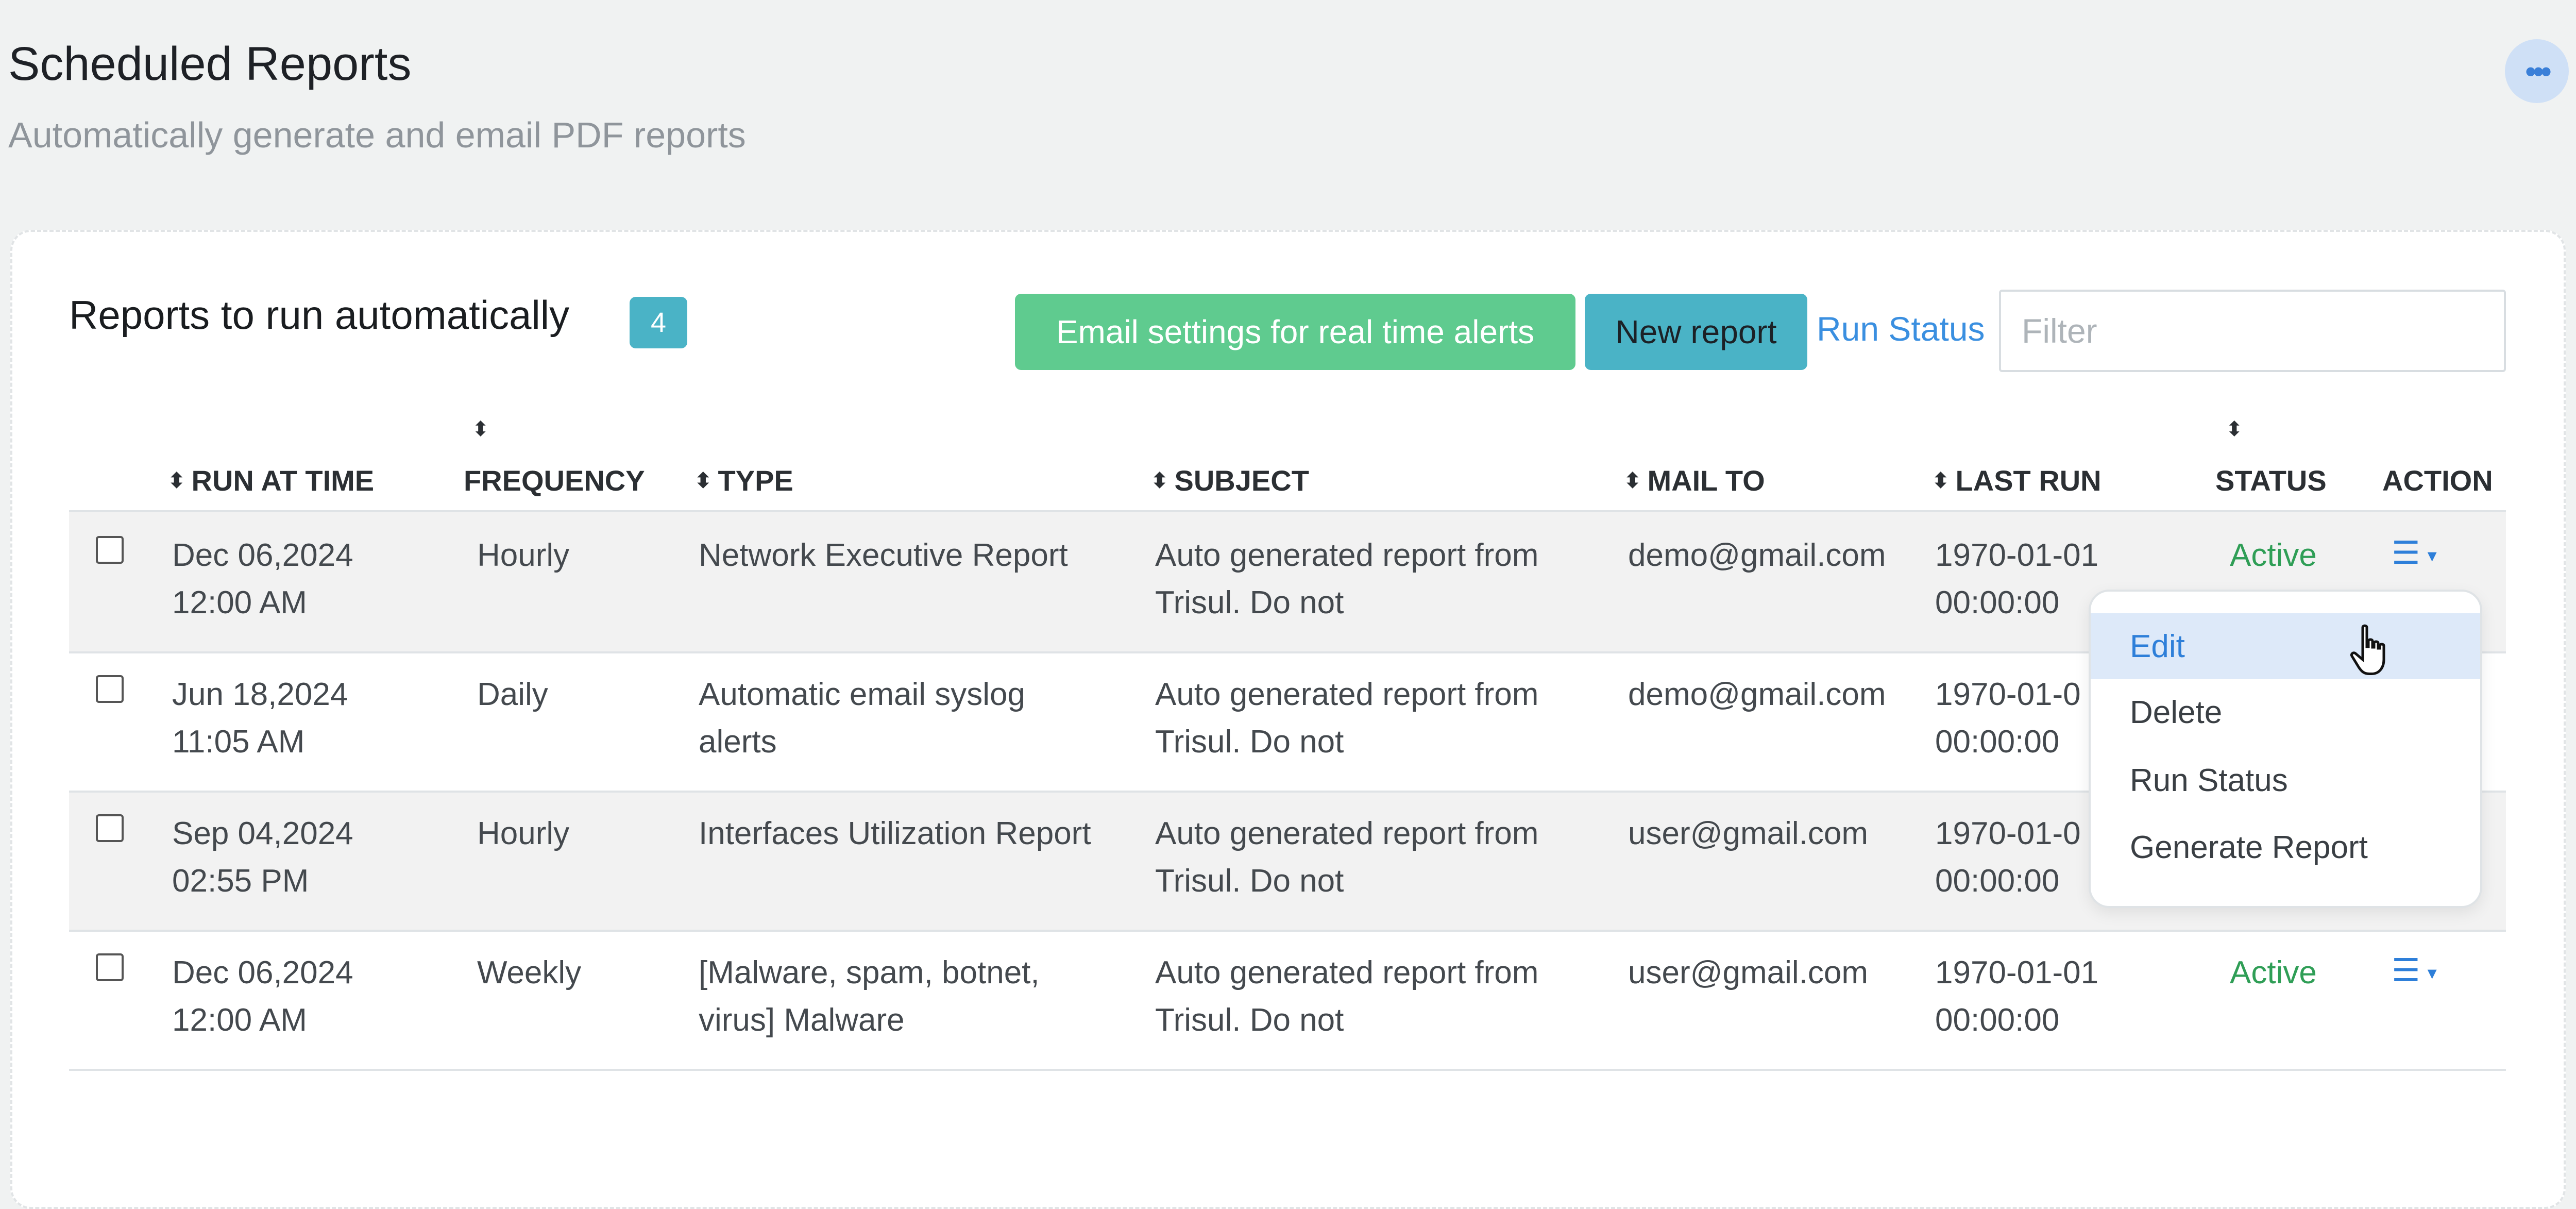  What do you see at coordinates (883, 555) in the screenshot?
I see `type-cell: Network Executive Report` at bounding box center [883, 555].